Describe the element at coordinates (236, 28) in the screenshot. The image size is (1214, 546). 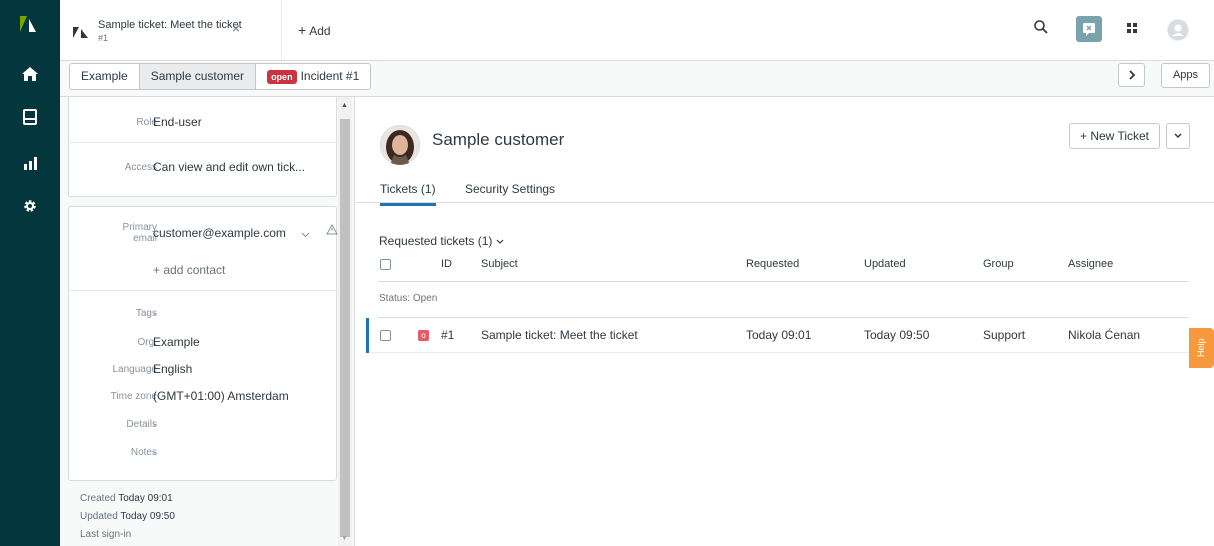
I see `close-tab-icon: ×` at that location.